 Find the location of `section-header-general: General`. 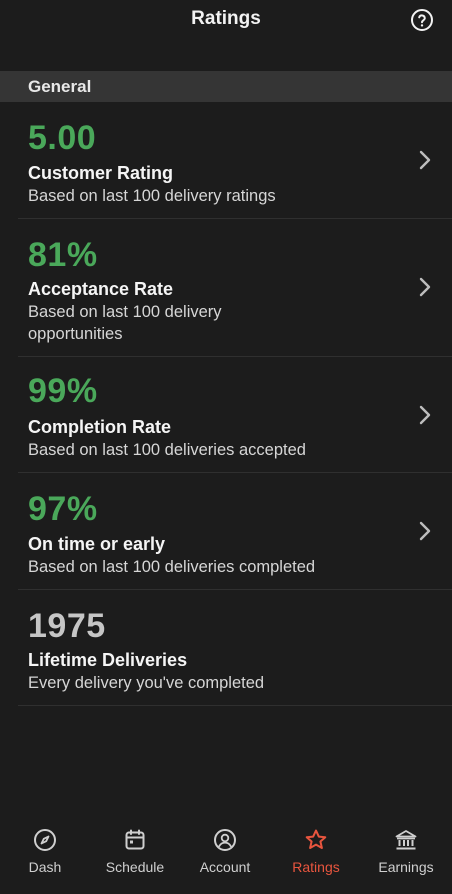

section-header-general: General is located at coordinates (226, 86).